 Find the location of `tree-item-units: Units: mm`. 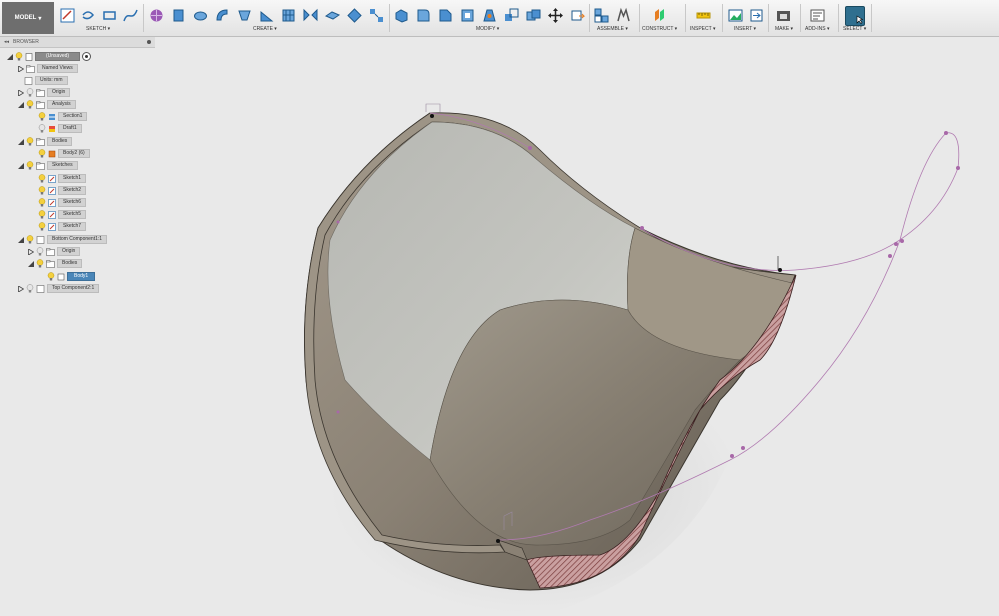

tree-item-units: Units: mm is located at coordinates (46, 80).